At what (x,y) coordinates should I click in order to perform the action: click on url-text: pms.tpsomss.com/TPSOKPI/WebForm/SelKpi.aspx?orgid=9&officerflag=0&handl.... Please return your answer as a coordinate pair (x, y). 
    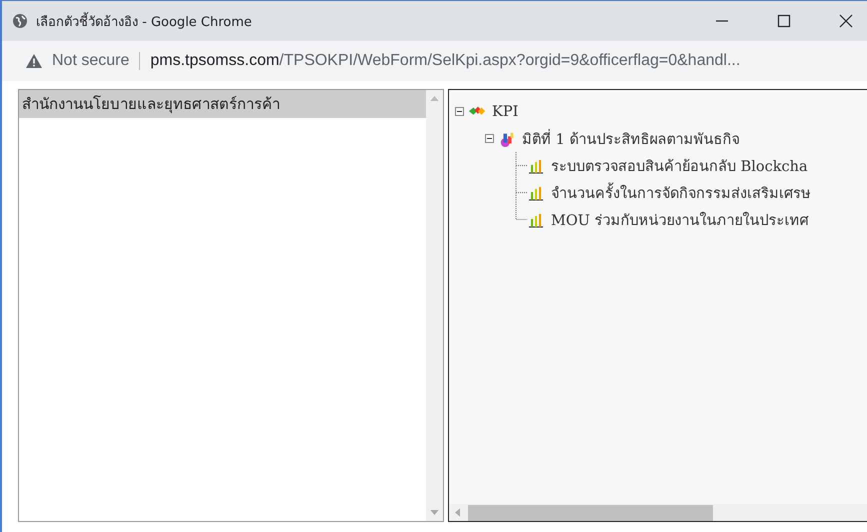
    Looking at the image, I should click on (445, 61).